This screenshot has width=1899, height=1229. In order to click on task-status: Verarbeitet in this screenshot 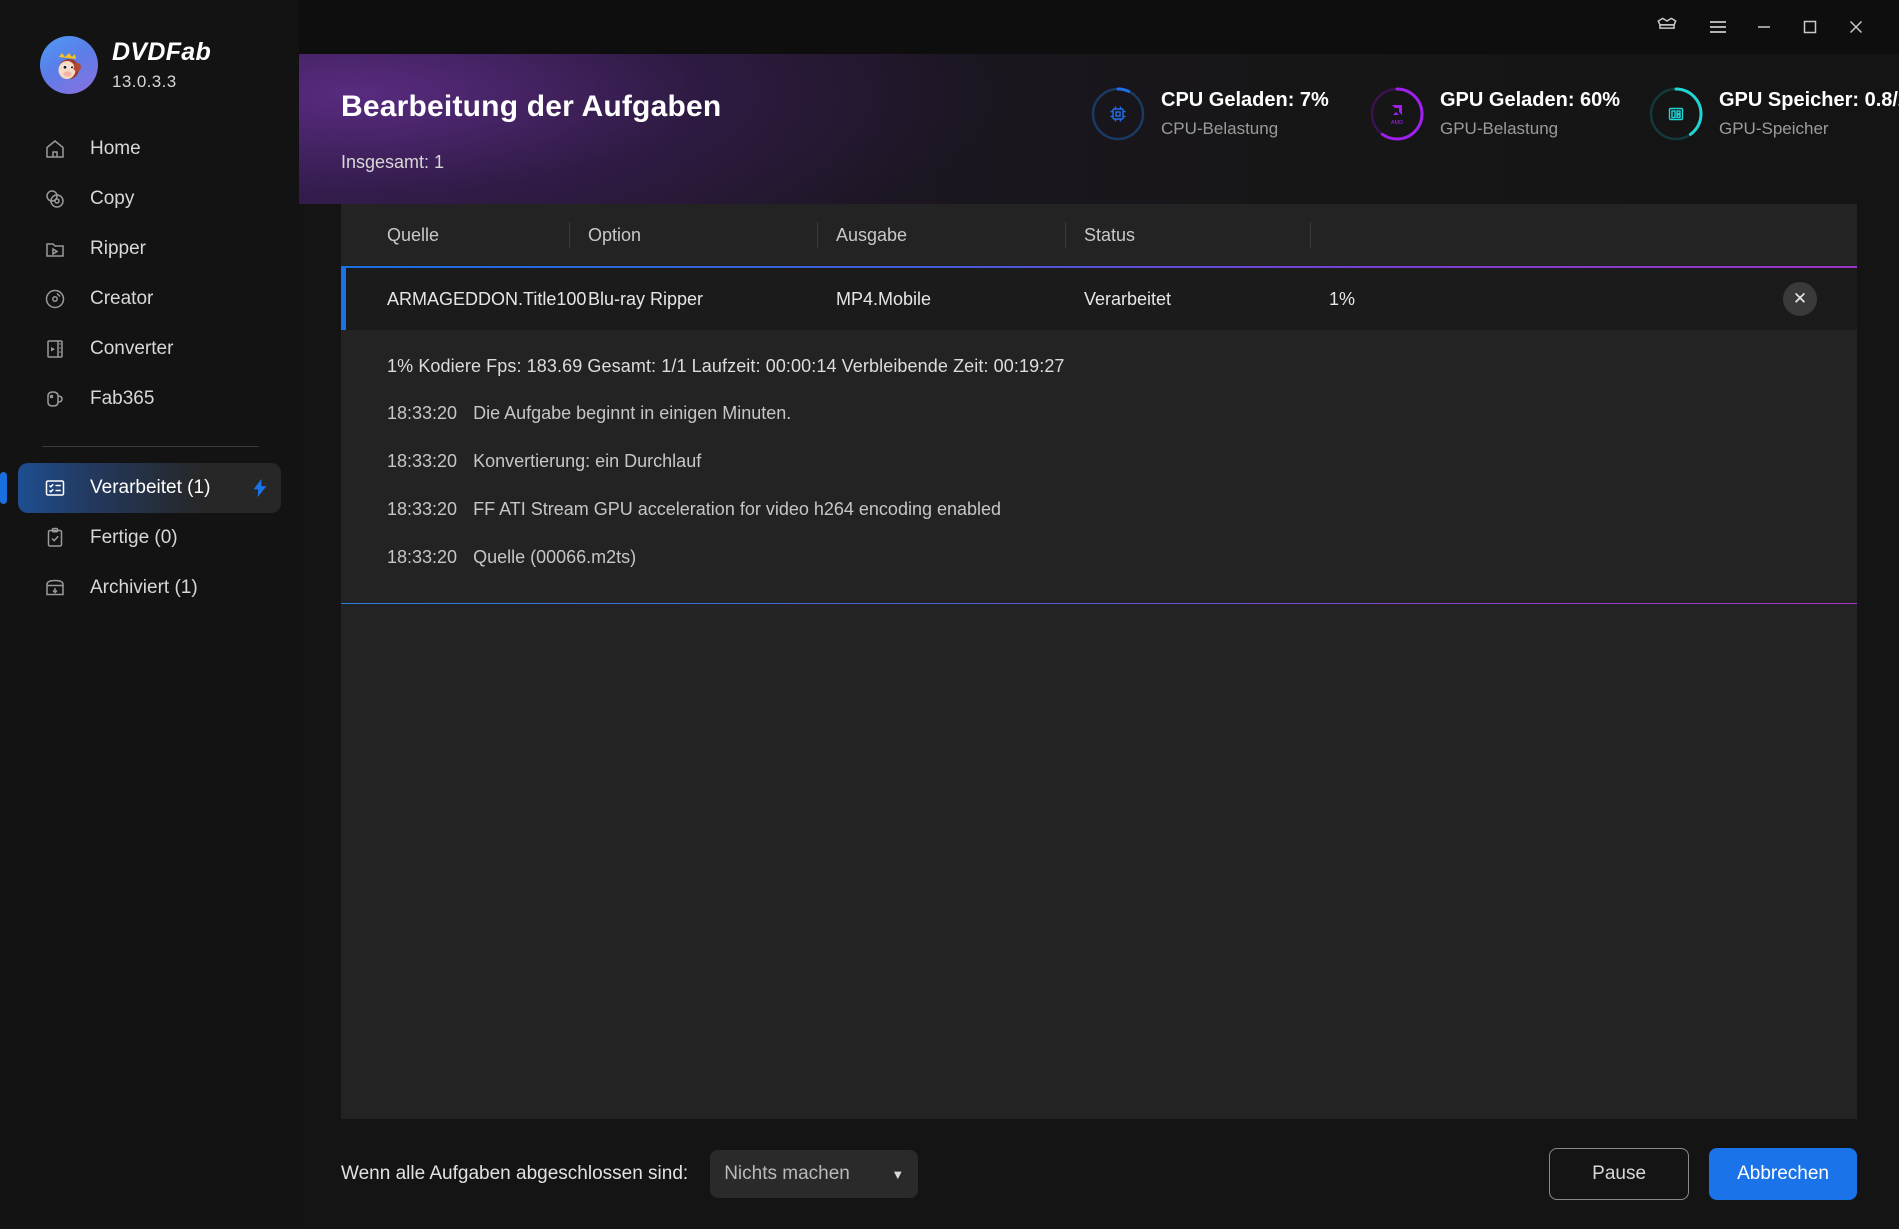, I will do `click(1128, 298)`.